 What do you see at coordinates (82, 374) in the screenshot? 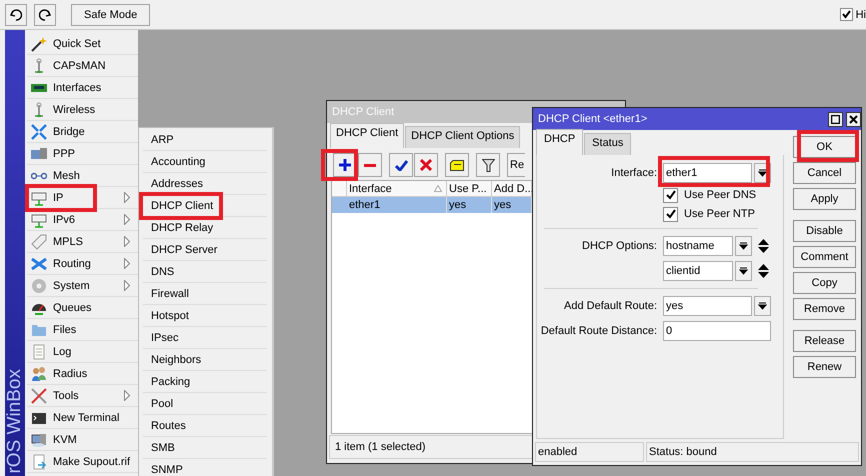
I see `menu-item: Radius` at bounding box center [82, 374].